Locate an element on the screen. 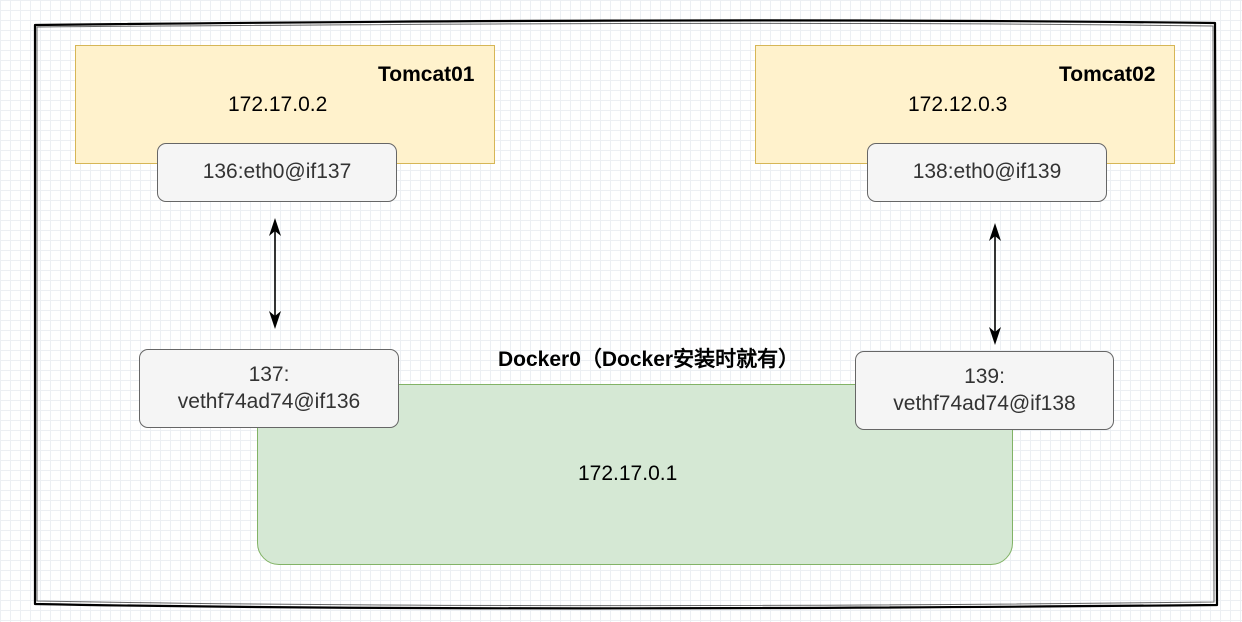 The image size is (1242, 622). veth-interface-139: 139: vethf74ad74@if138 is located at coordinates (984, 390).